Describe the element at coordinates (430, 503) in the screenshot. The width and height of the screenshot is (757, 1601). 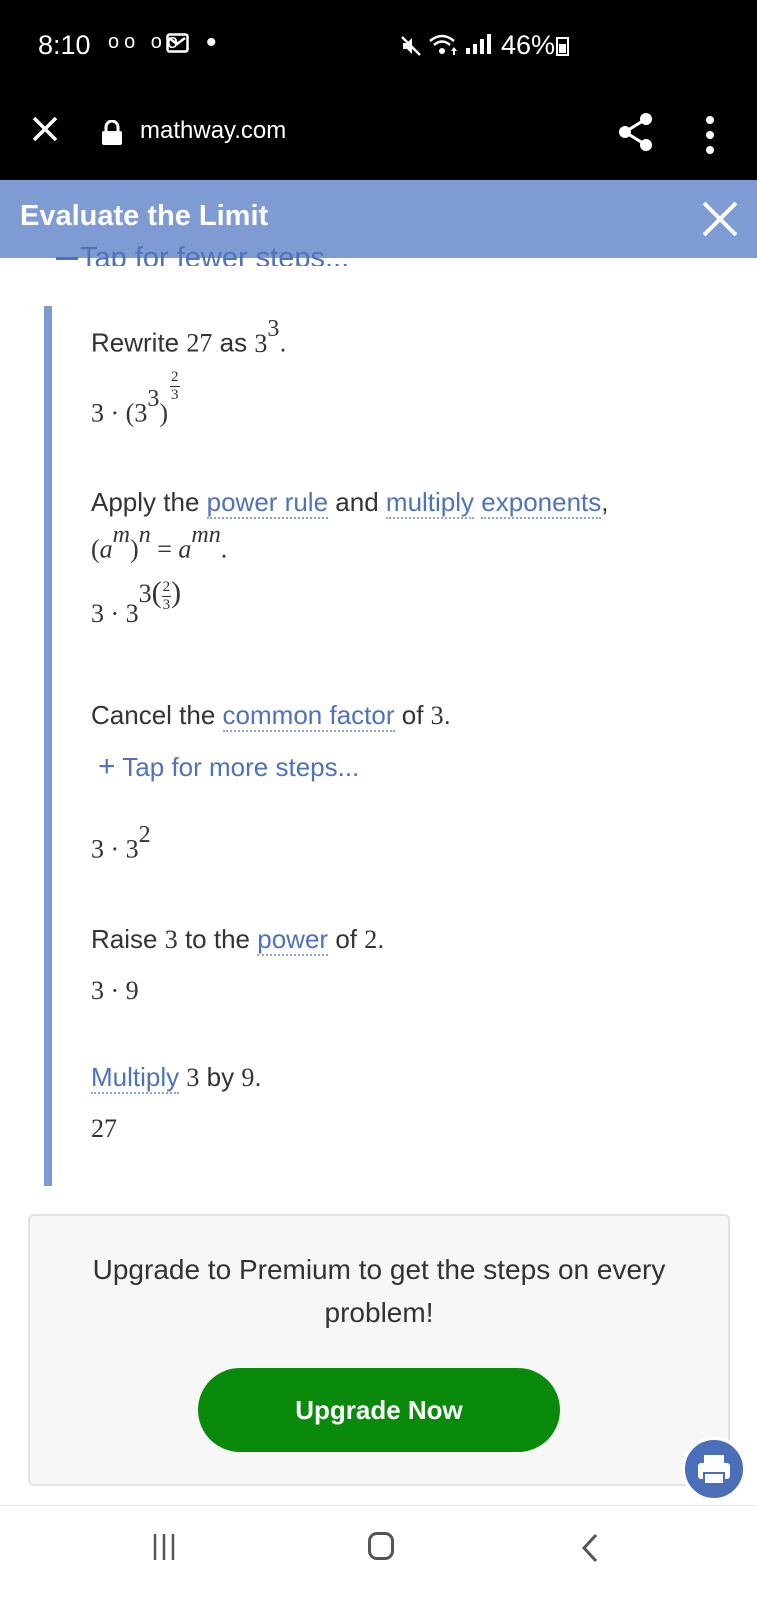
I see `multiply-link: multiply` at that location.